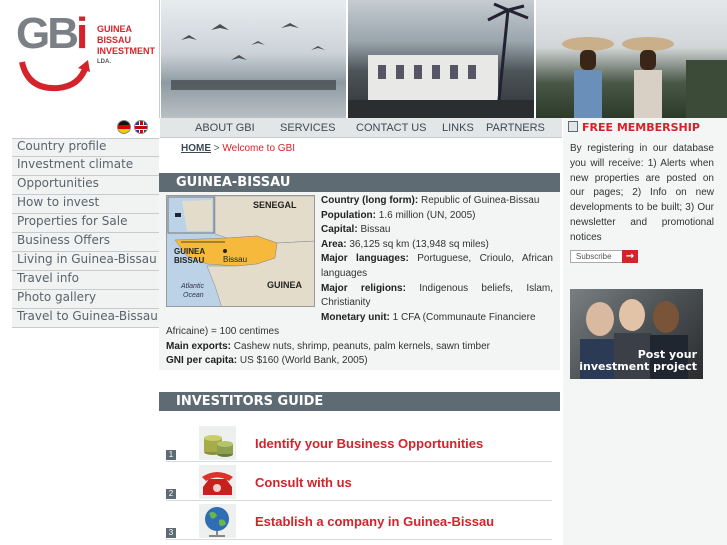 The image size is (727, 545). I want to click on sidebar-item-living: Living in Guinea-Bissau, so click(85, 261).